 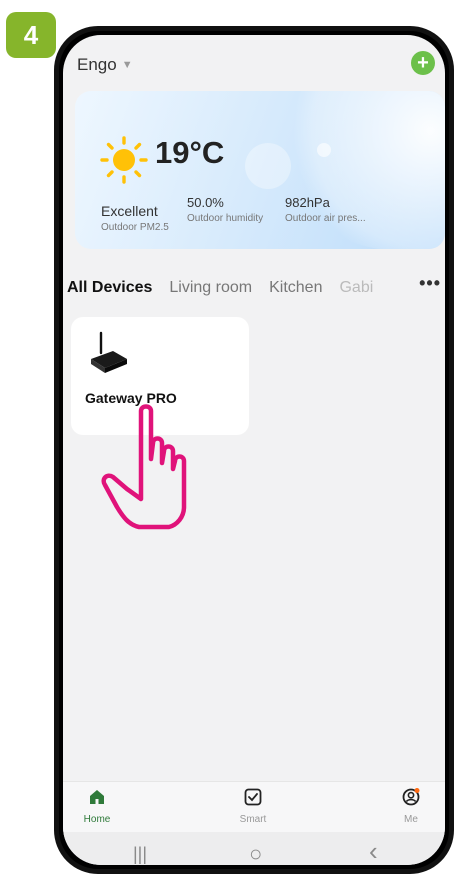 I want to click on home-icon, so click(x=97, y=797).